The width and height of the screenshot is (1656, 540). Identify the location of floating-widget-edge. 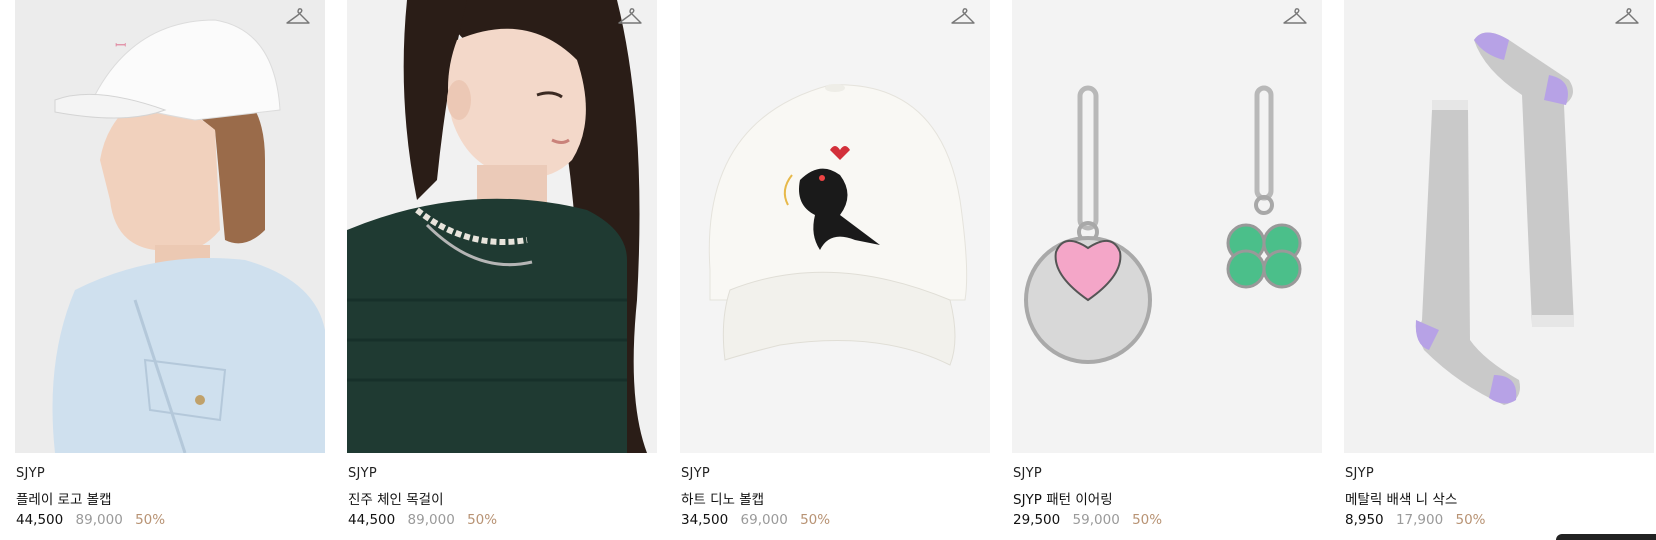
(1606, 537).